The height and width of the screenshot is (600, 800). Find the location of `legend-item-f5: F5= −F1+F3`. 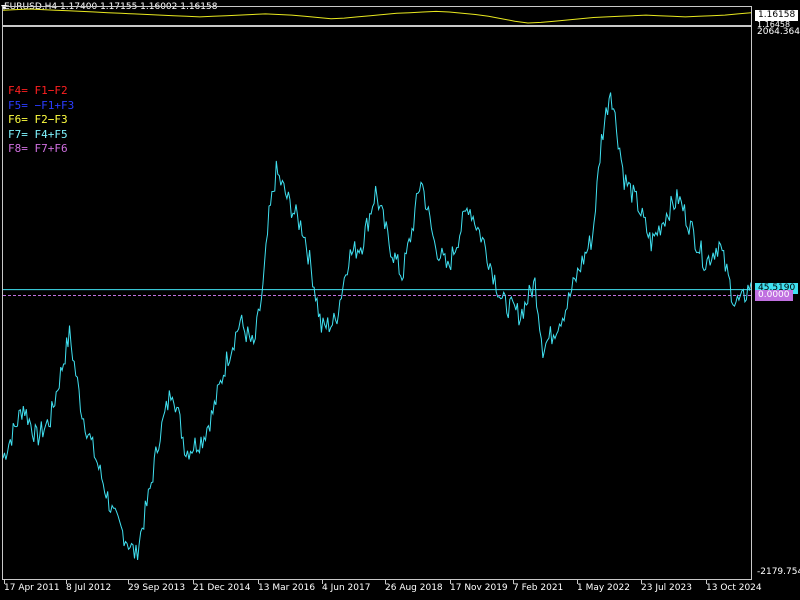

legend-item-f5: F5= −F1+F3 is located at coordinates (41, 105).